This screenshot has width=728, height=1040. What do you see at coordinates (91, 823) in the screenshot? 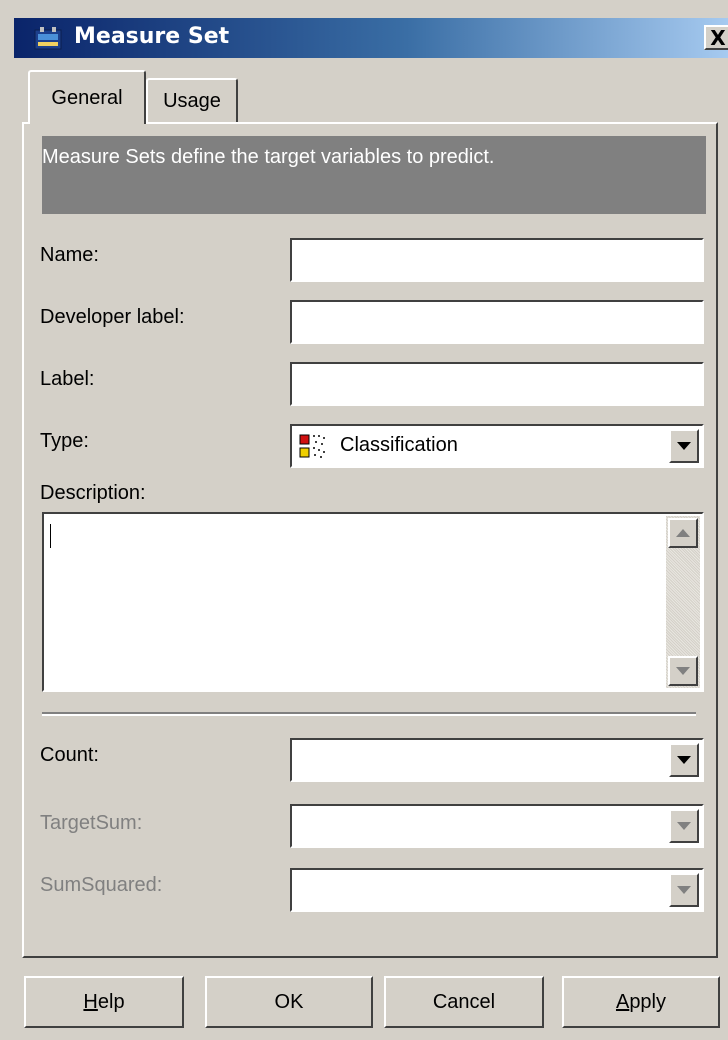
I see `target-sum-label: TargetSum:` at bounding box center [91, 823].